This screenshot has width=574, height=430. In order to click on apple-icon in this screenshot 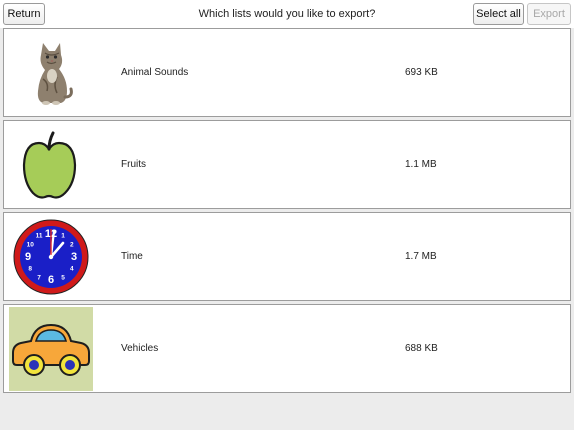, I will do `click(49, 165)`.